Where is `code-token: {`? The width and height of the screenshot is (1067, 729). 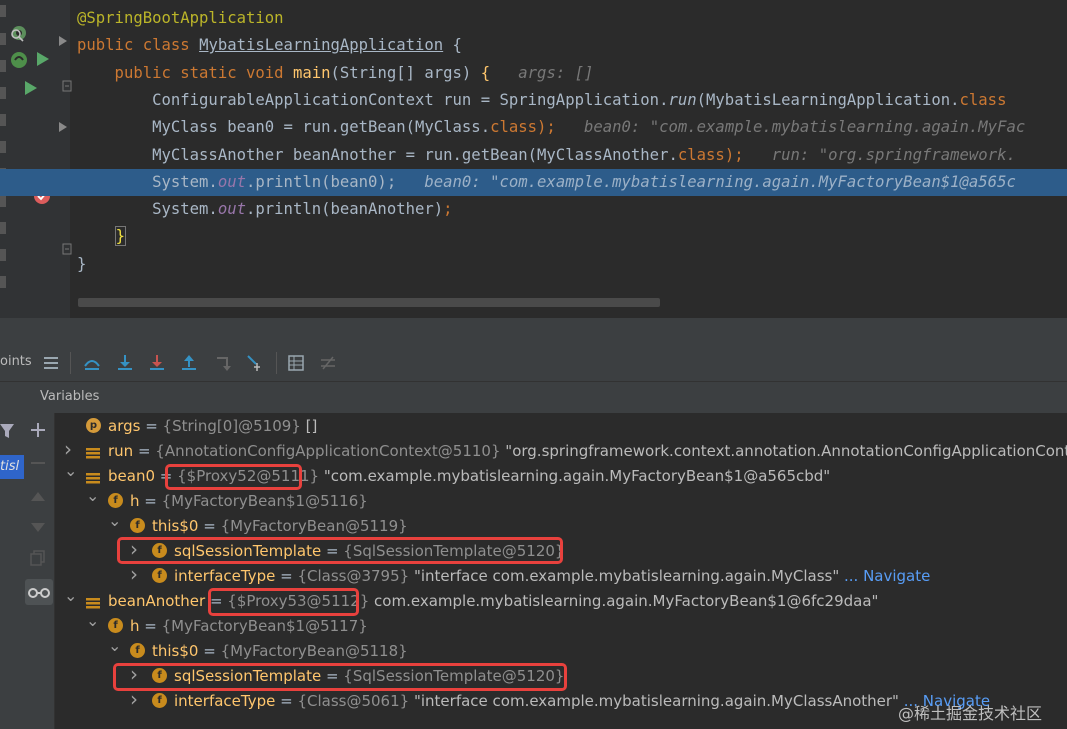 code-token: { is located at coordinates (485, 72).